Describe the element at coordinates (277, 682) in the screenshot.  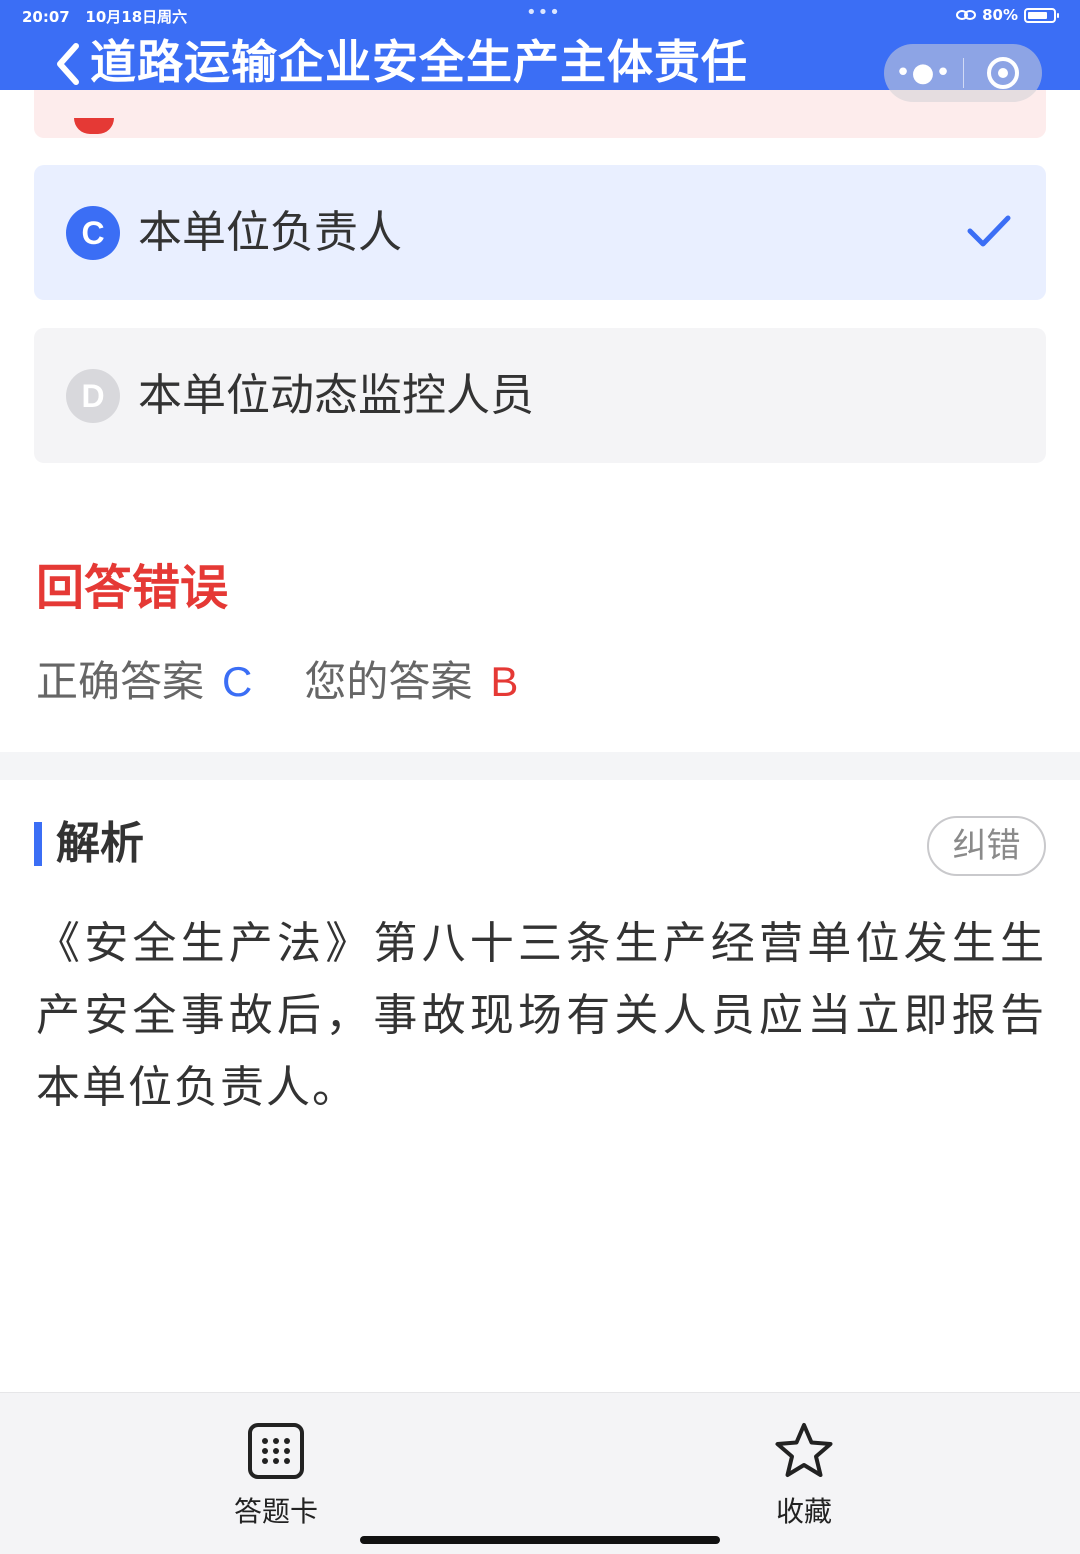
I see `answer-summary: 正确答案 C 您的答案 B` at that location.